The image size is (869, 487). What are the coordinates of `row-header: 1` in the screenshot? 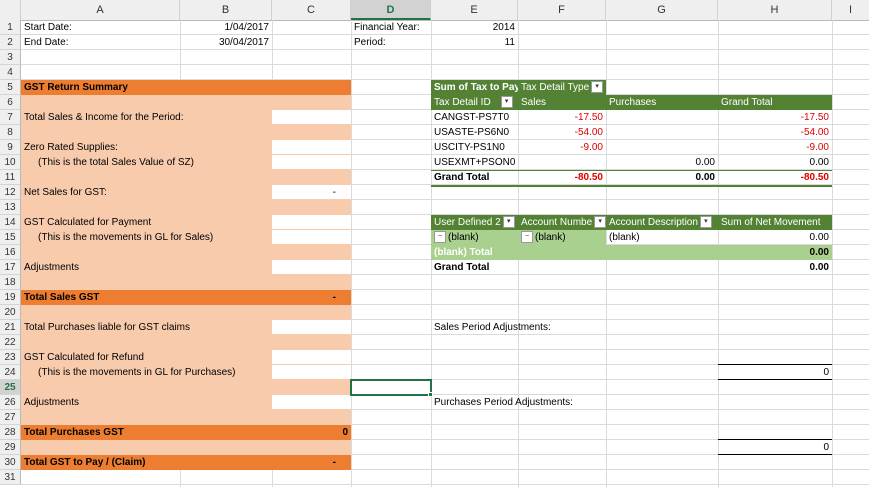 It's located at (10, 27).